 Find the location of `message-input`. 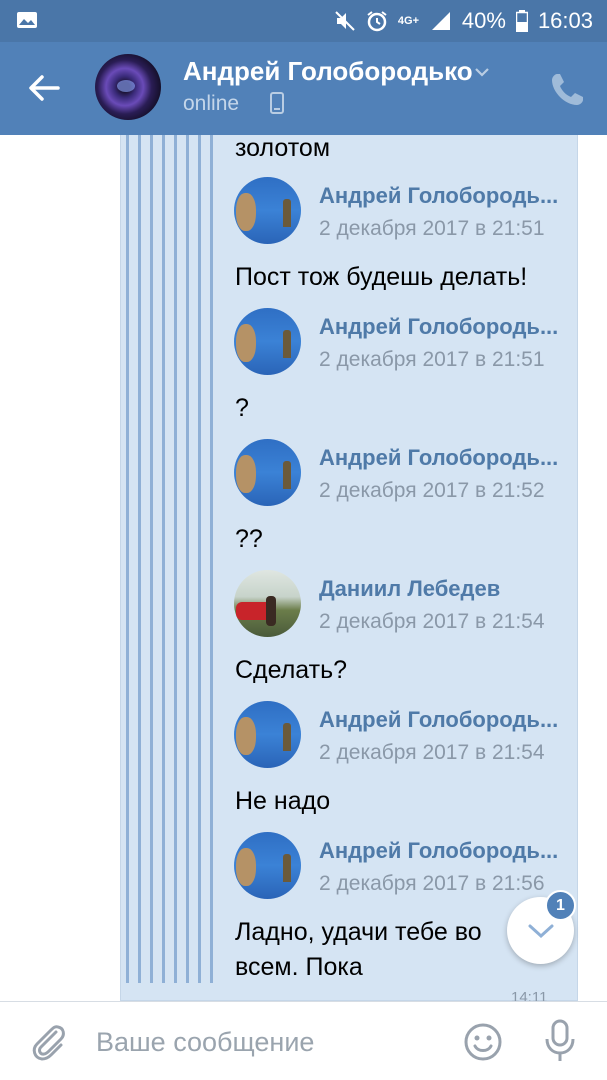

message-input is located at coordinates (266, 1042).